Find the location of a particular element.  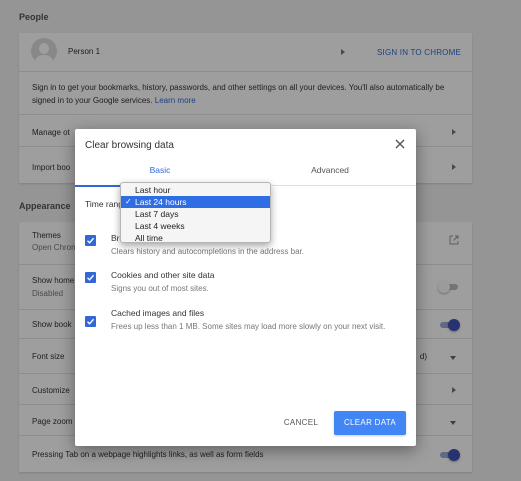

checkbox-cookies is located at coordinates (90, 277).